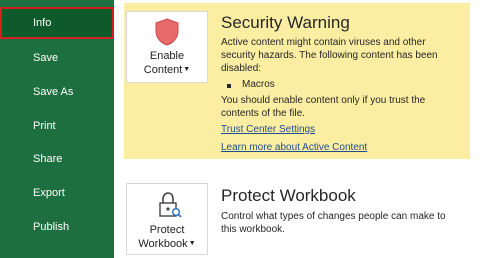 This screenshot has width=480, height=258. Describe the element at coordinates (167, 47) in the screenshot. I see `enable-content-button: Enable Content▼` at that location.